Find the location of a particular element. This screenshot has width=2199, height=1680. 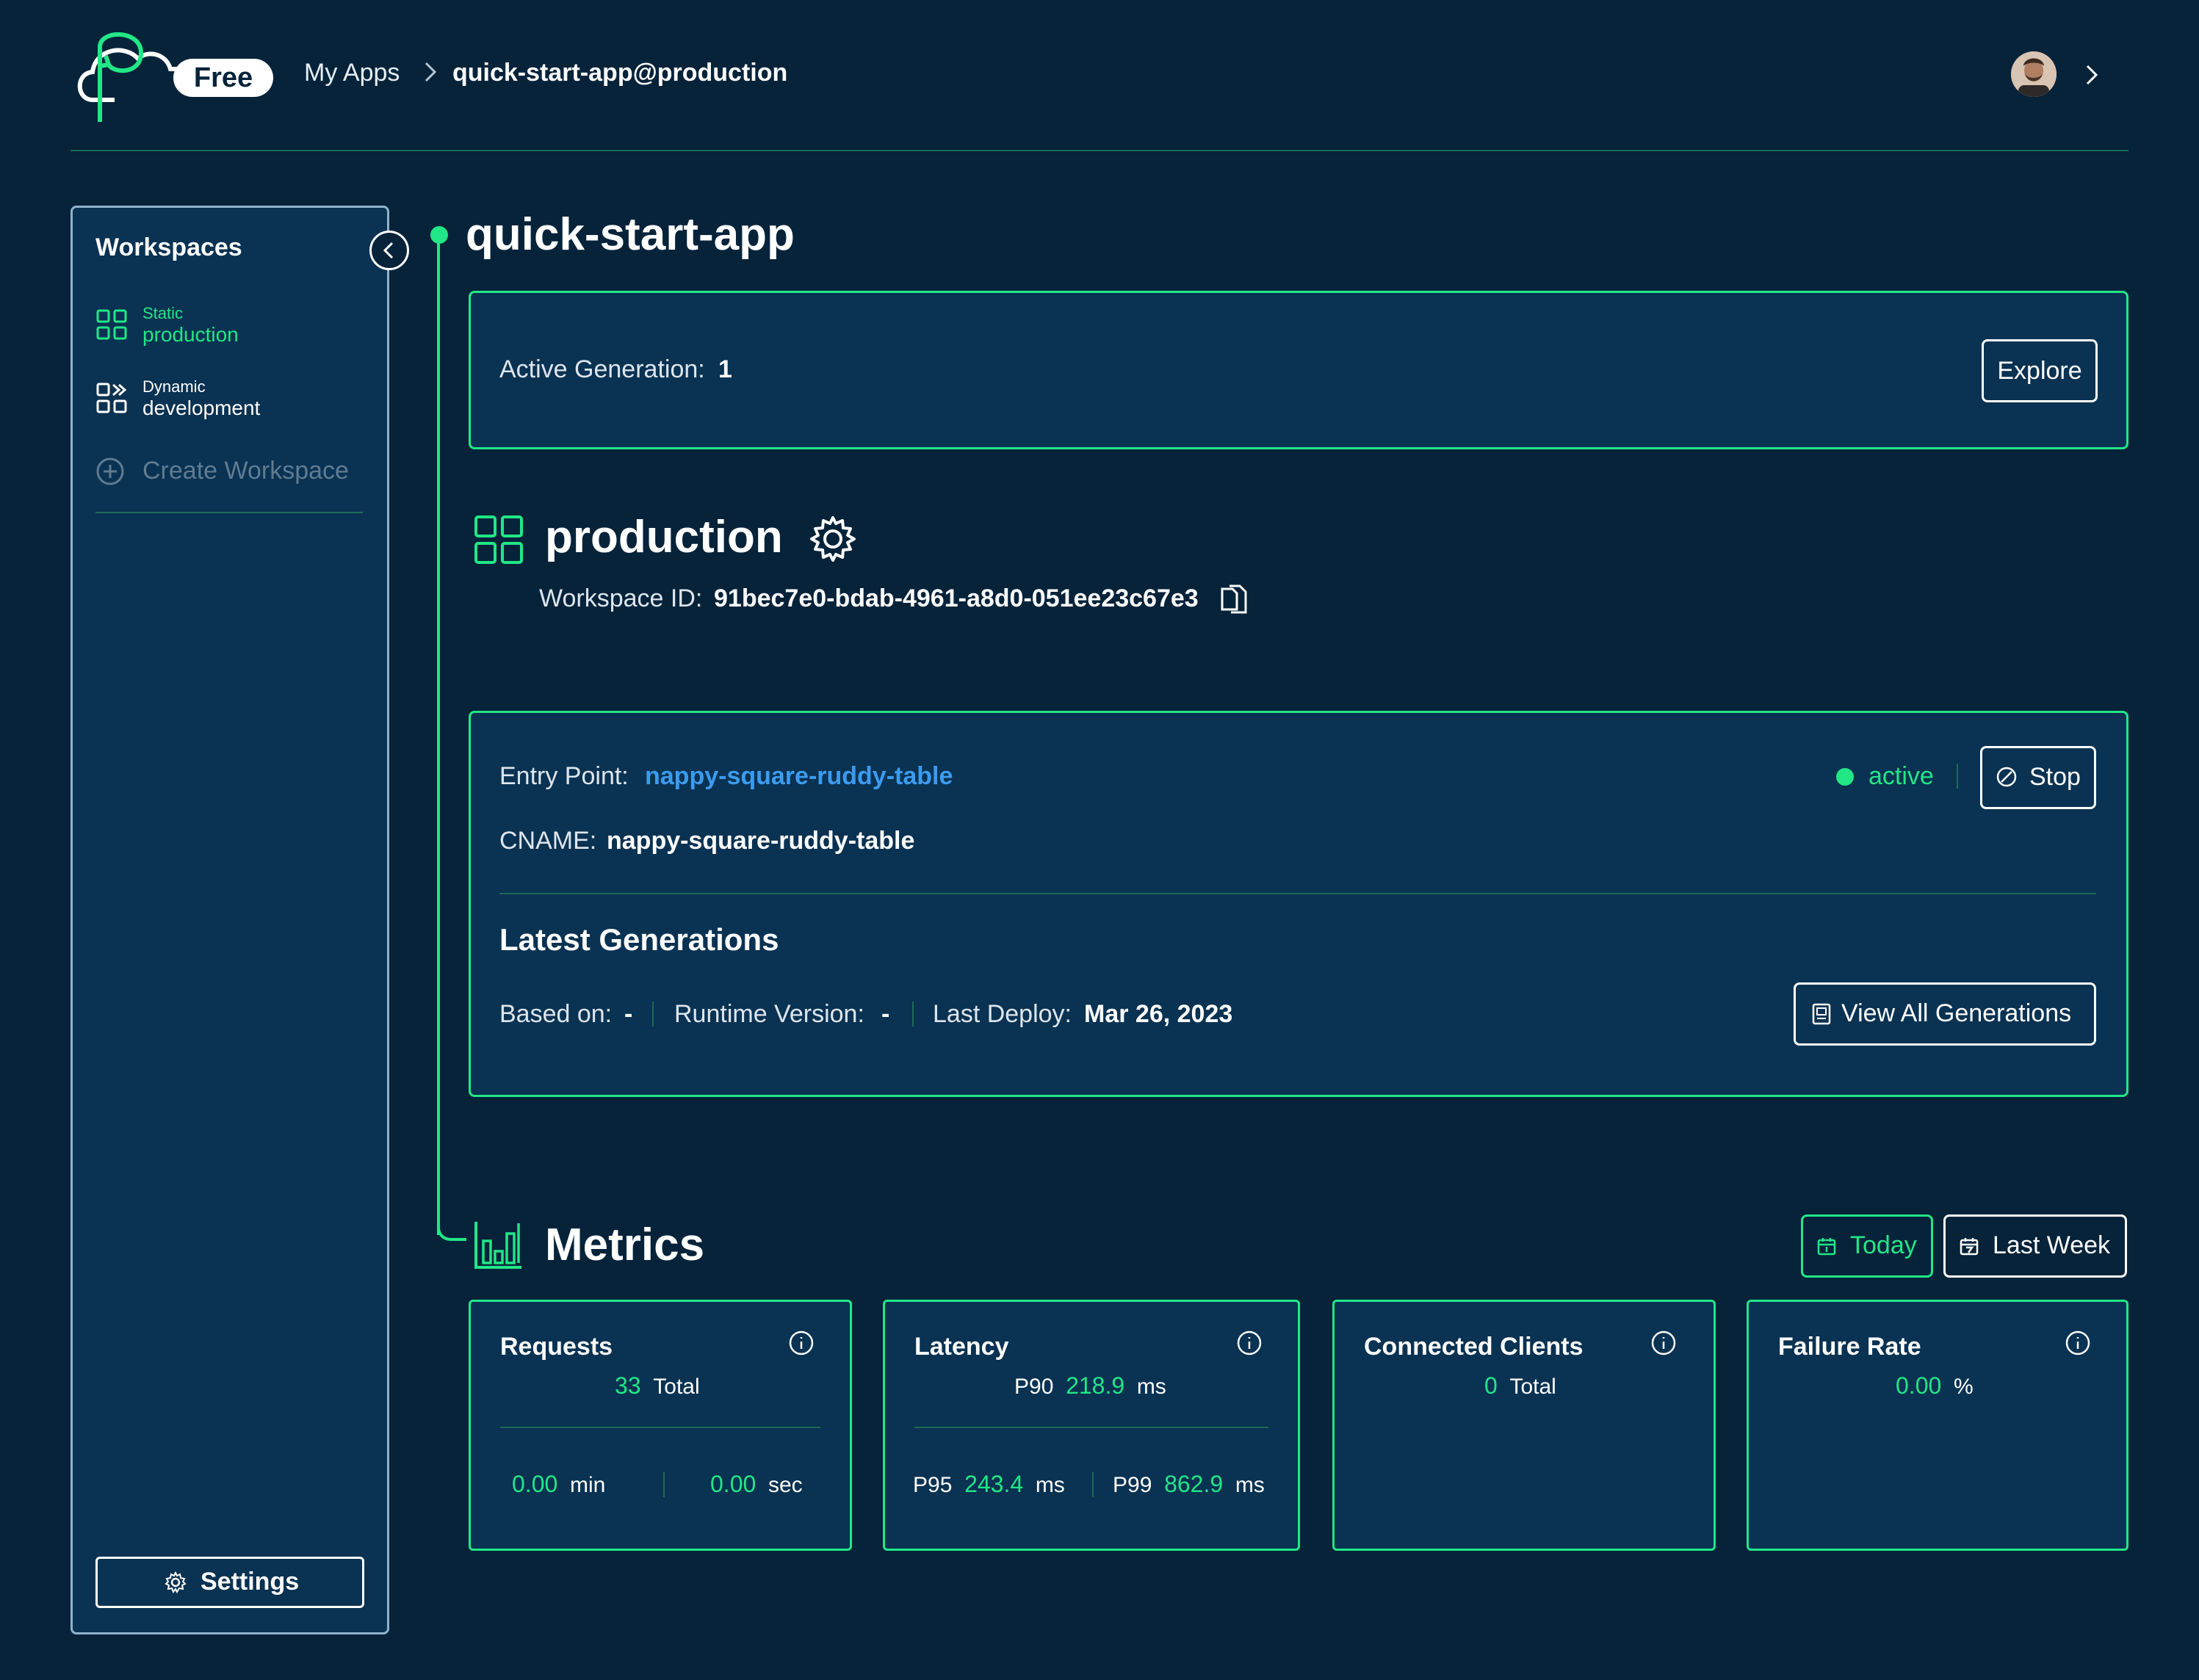

requests-total: 33 Total is located at coordinates (657, 1385).